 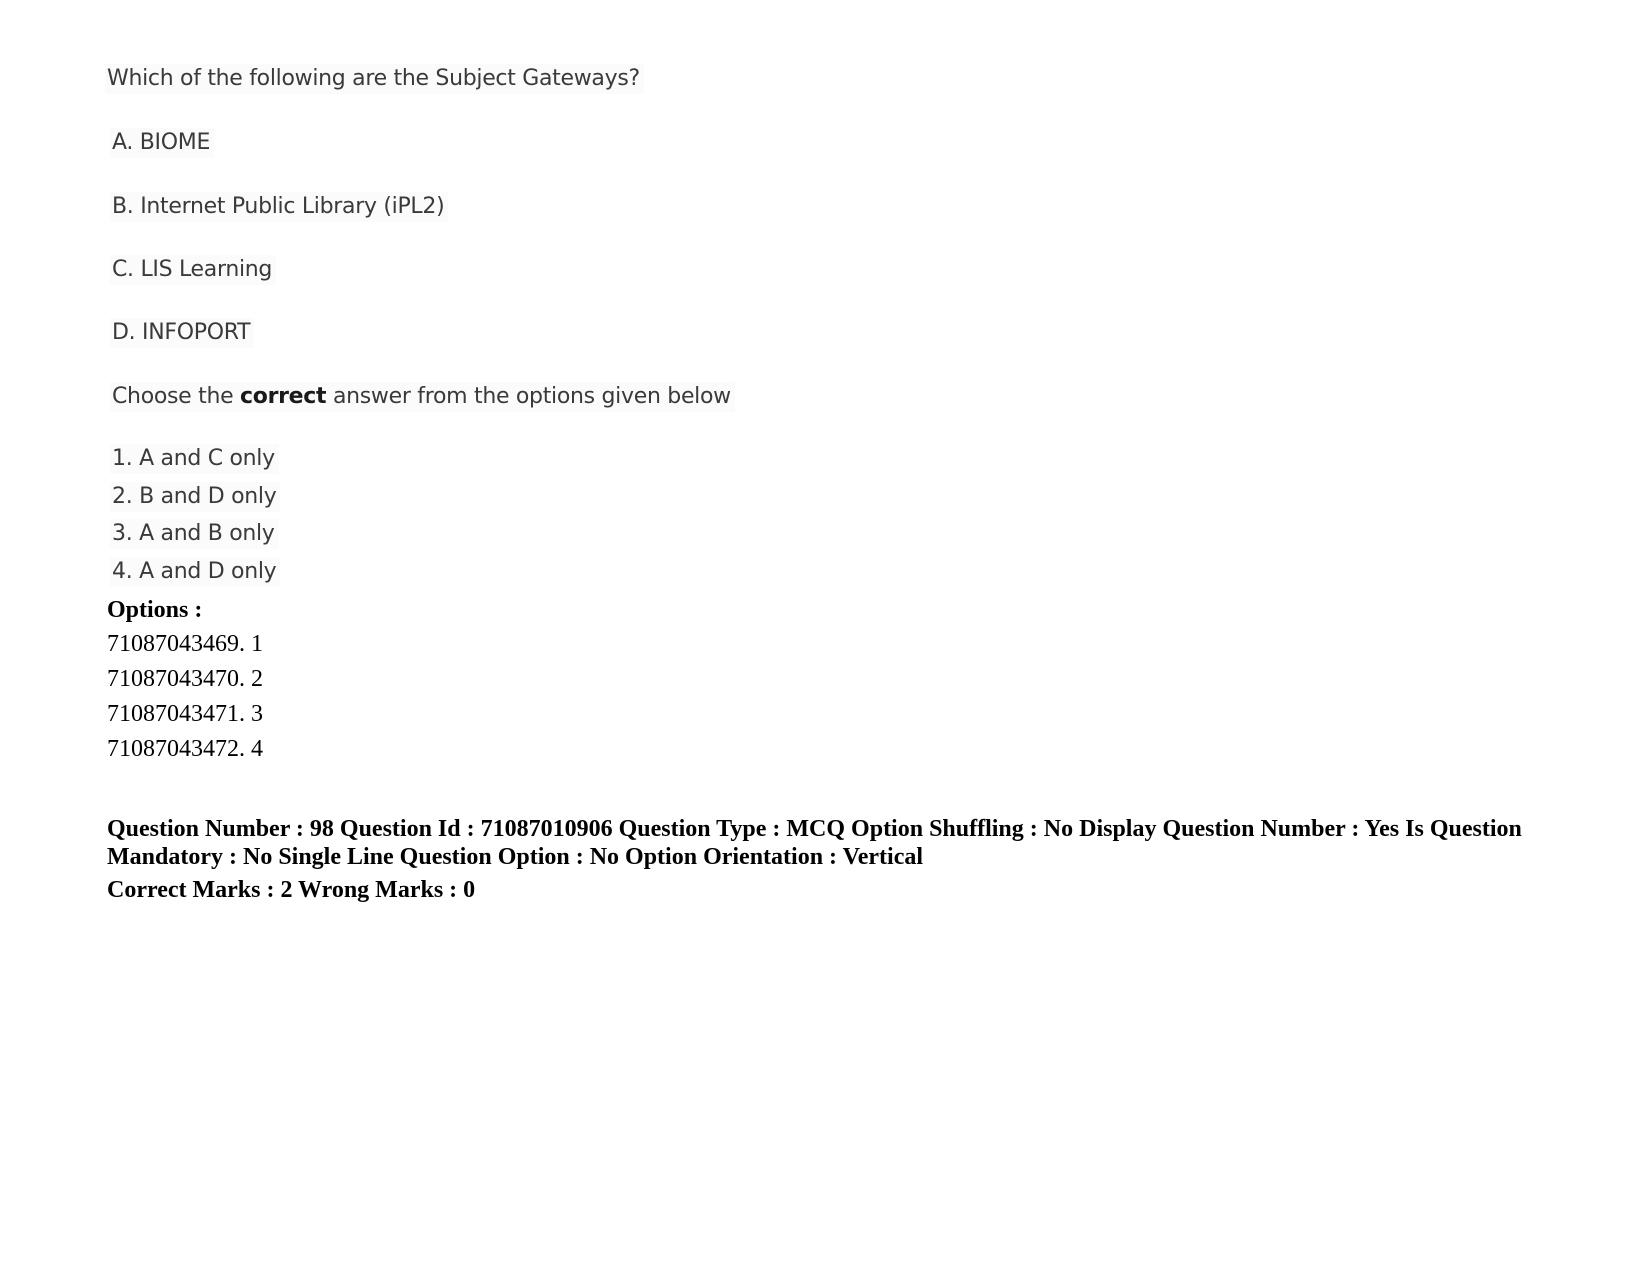 I want to click on statement-text: LIS Learning, so click(x=206, y=269).